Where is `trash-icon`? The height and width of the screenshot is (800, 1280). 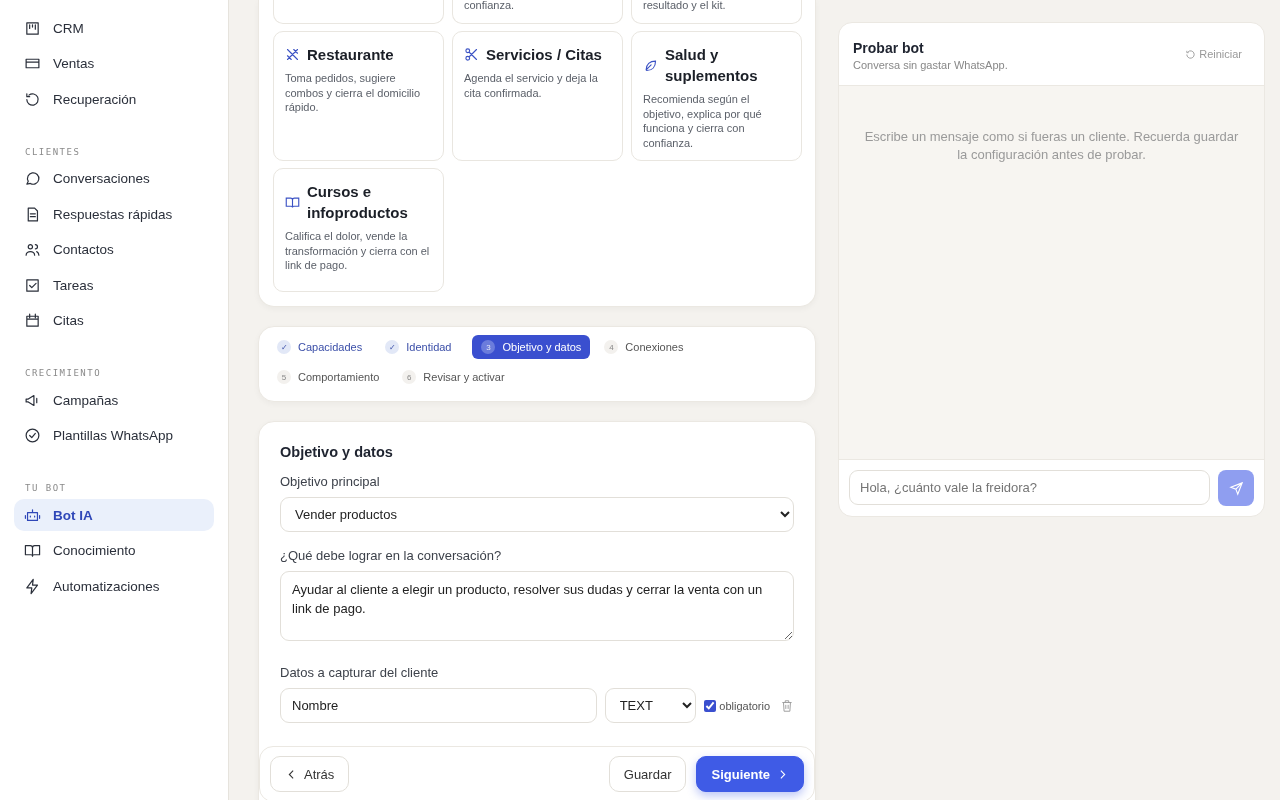 trash-icon is located at coordinates (787, 705).